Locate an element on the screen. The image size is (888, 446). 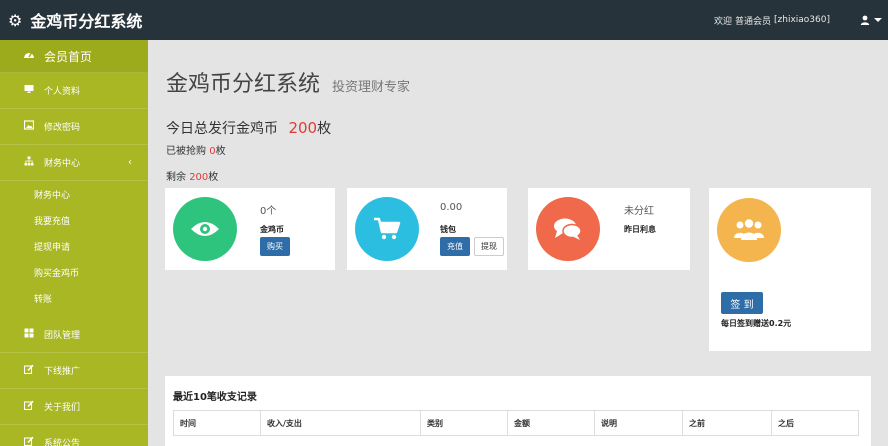
column-header: 时间 is located at coordinates (217, 423).